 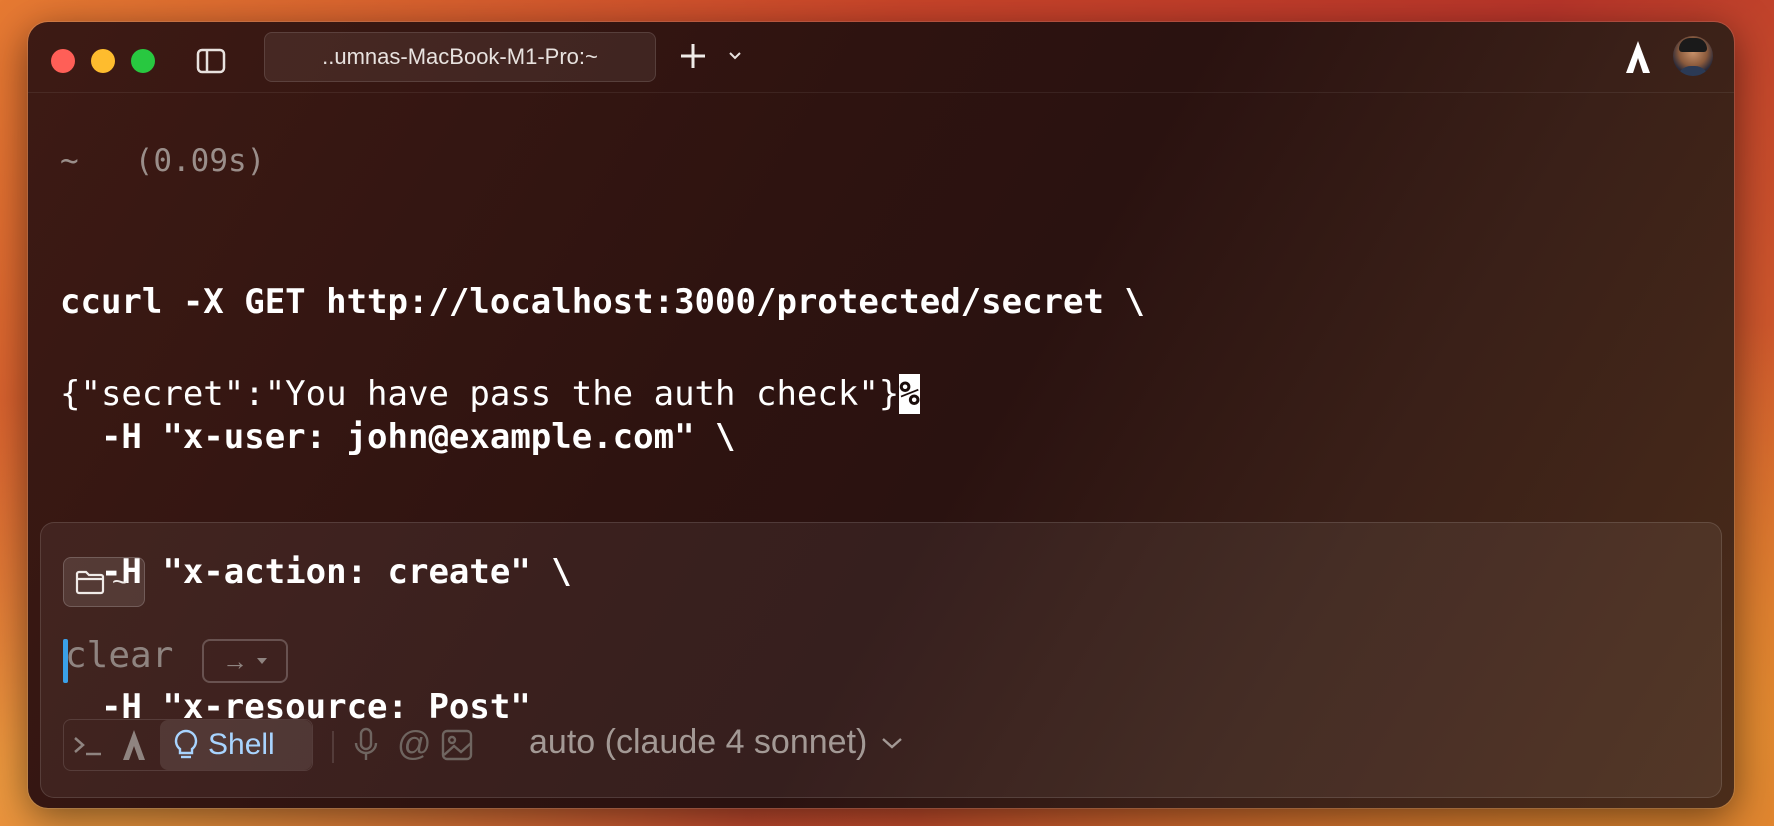 What do you see at coordinates (909, 394) in the screenshot?
I see `output-end-marker: %` at bounding box center [909, 394].